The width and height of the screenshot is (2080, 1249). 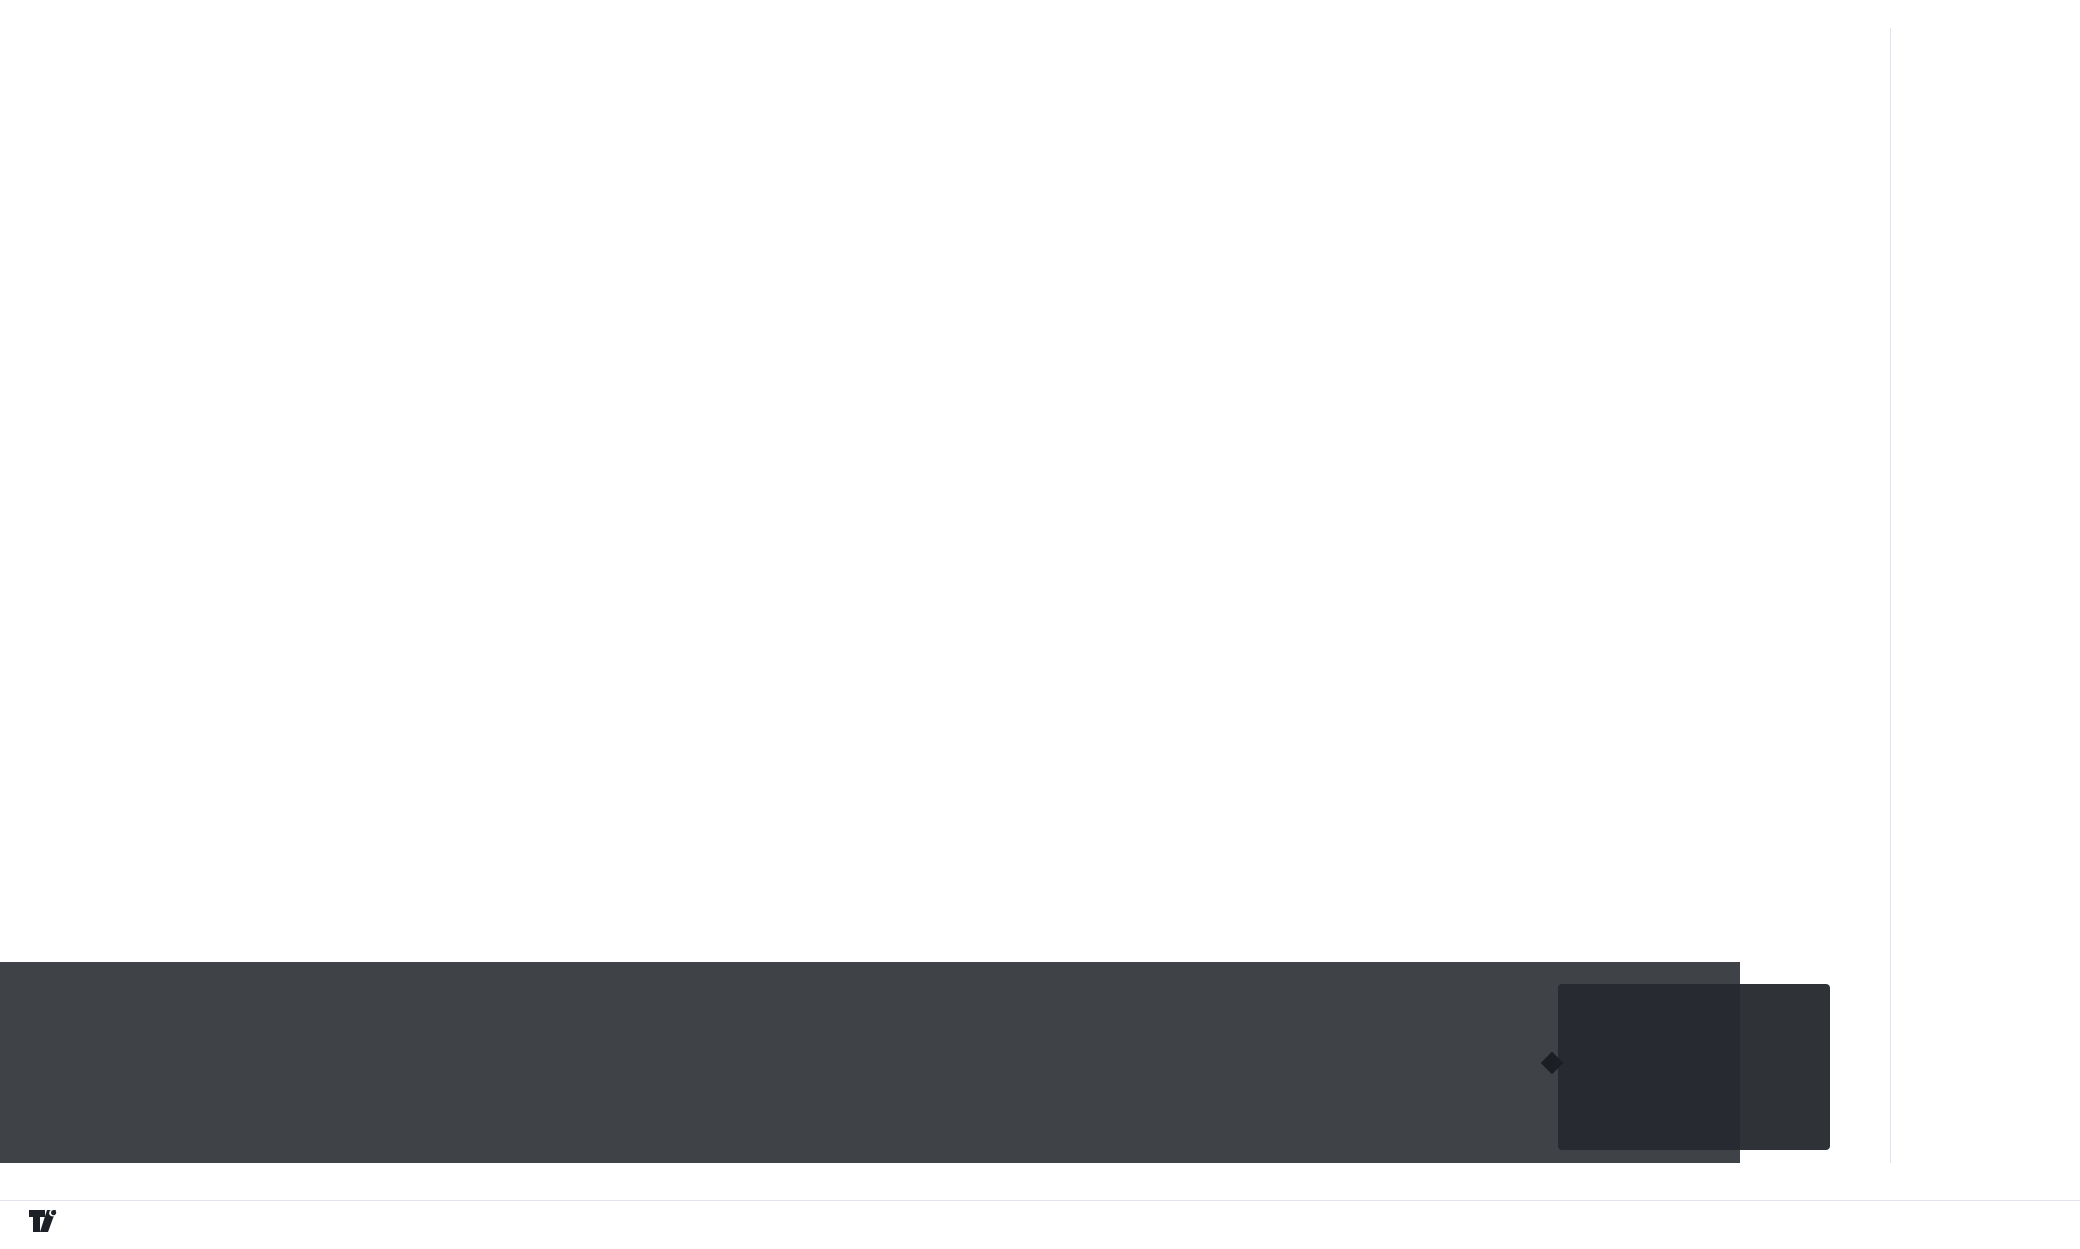 I want to click on tradingview-footer, so click(x=48, y=1221).